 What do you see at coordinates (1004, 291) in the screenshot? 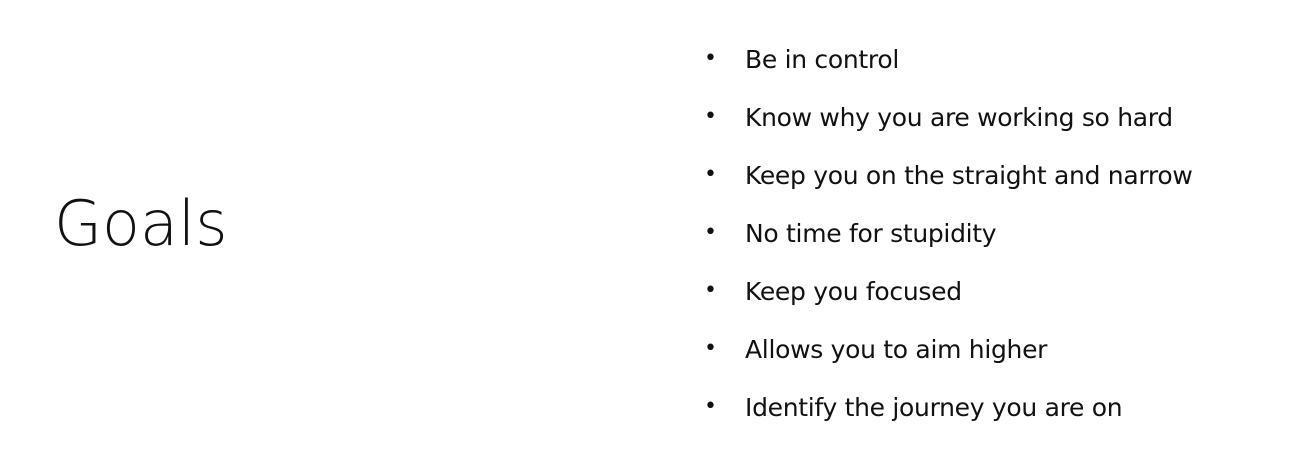
I see `bullet-item: • Keep you focused` at bounding box center [1004, 291].